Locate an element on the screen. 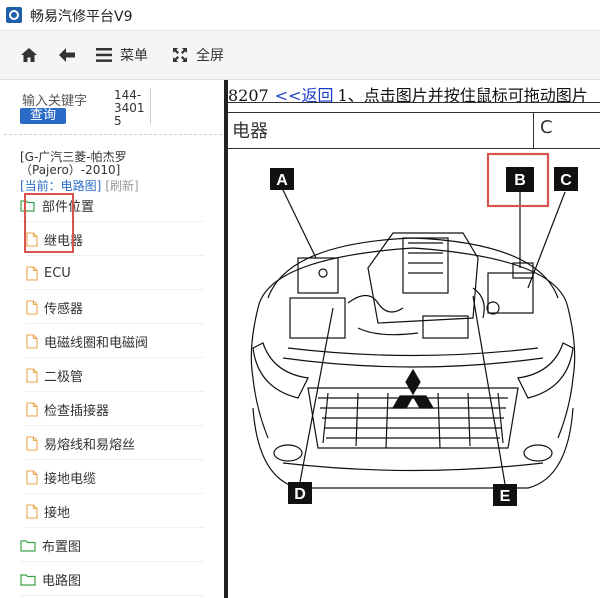  tree-item: 易熔线和易熔丝 is located at coordinates (115, 443).